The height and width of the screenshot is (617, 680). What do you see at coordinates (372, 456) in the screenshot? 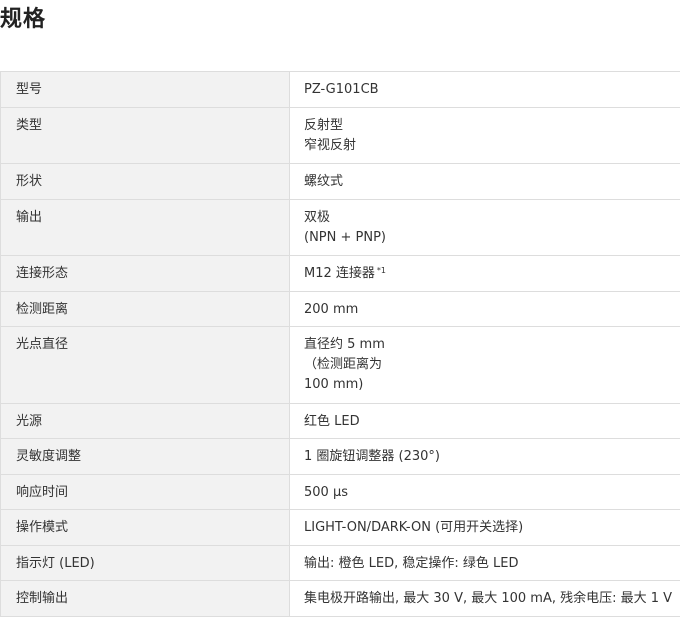
I see `spec-value-text: 1 圈旋钮调整器 (230°)` at bounding box center [372, 456].